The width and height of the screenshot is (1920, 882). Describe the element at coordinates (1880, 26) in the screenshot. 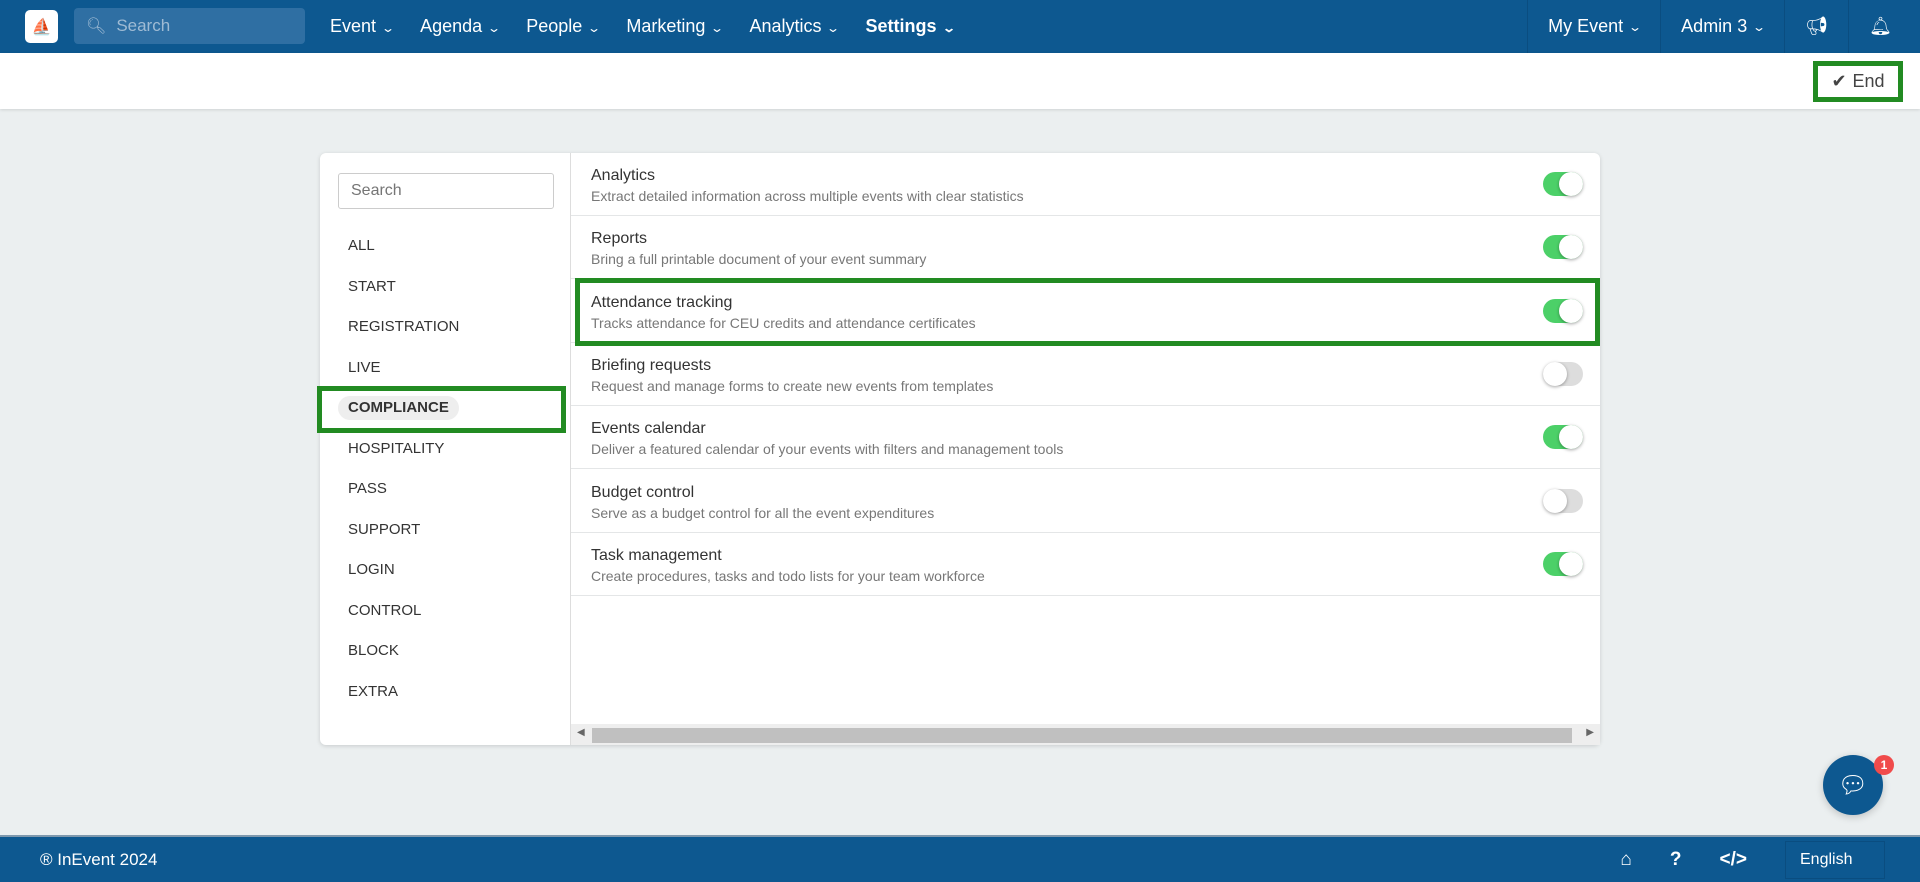

I see `bell-icon: 🔔︎` at that location.